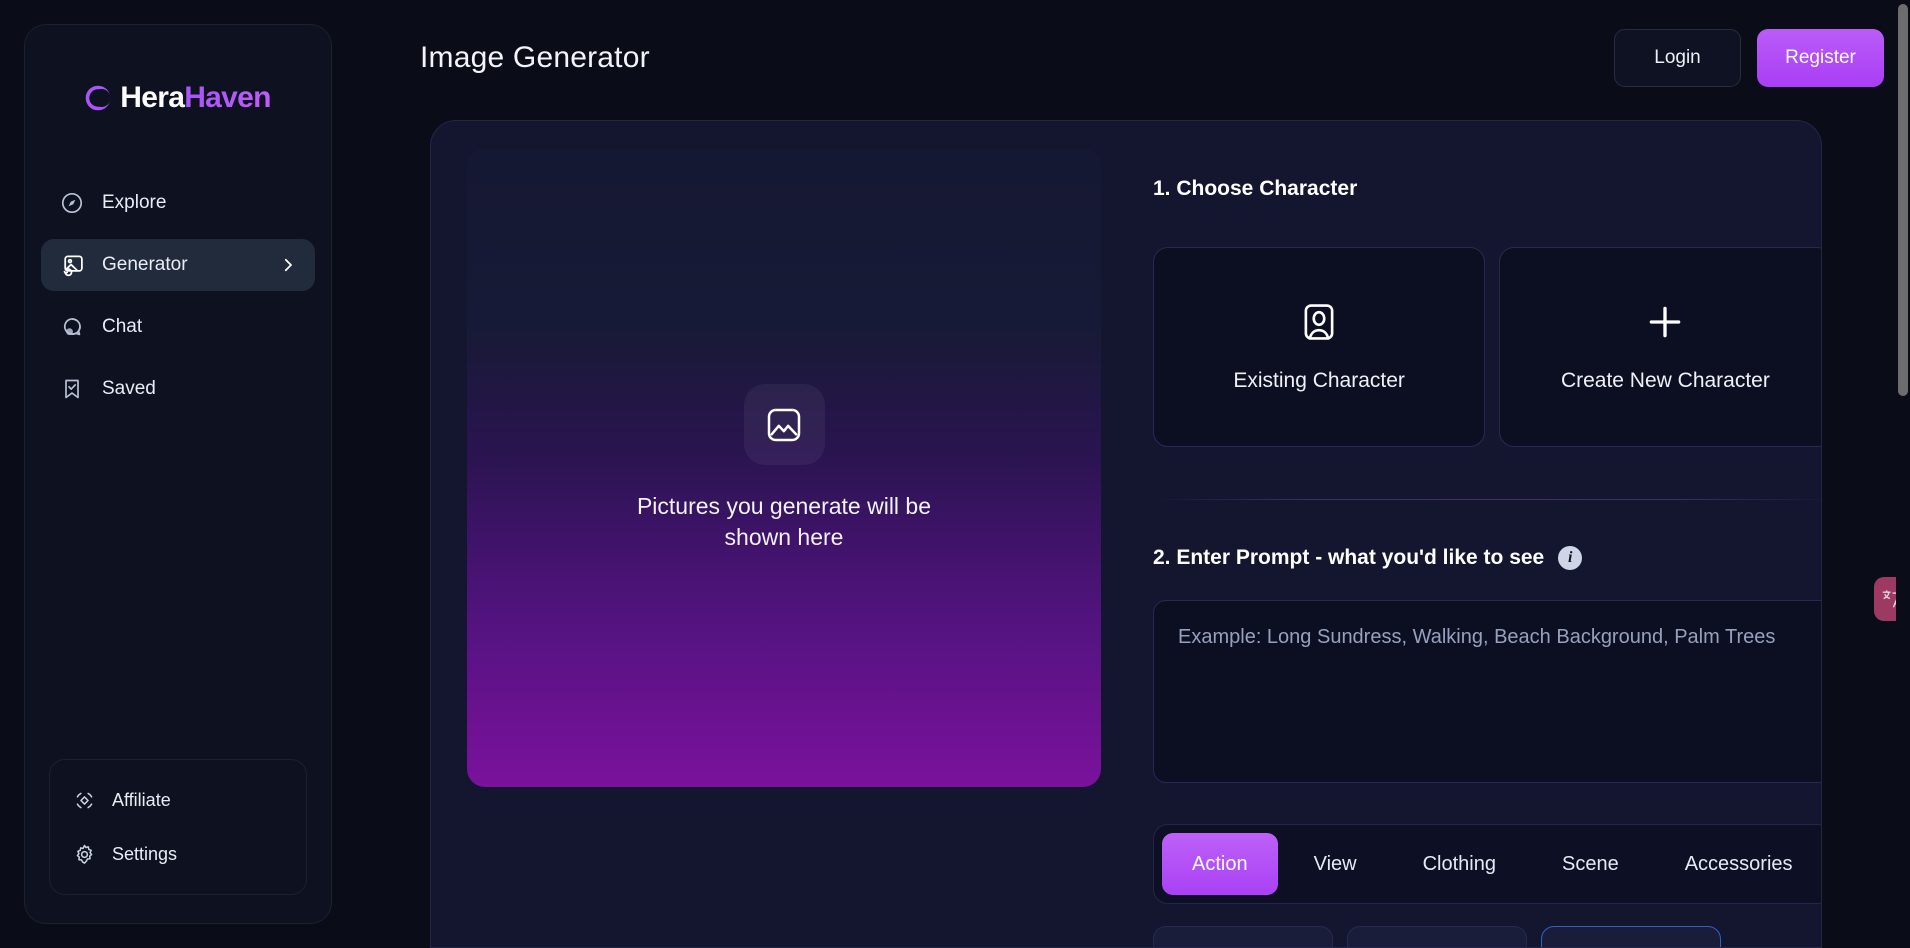 This screenshot has height=948, width=1910. Describe the element at coordinates (84, 800) in the screenshot. I see `diamond-target-icon` at that location.